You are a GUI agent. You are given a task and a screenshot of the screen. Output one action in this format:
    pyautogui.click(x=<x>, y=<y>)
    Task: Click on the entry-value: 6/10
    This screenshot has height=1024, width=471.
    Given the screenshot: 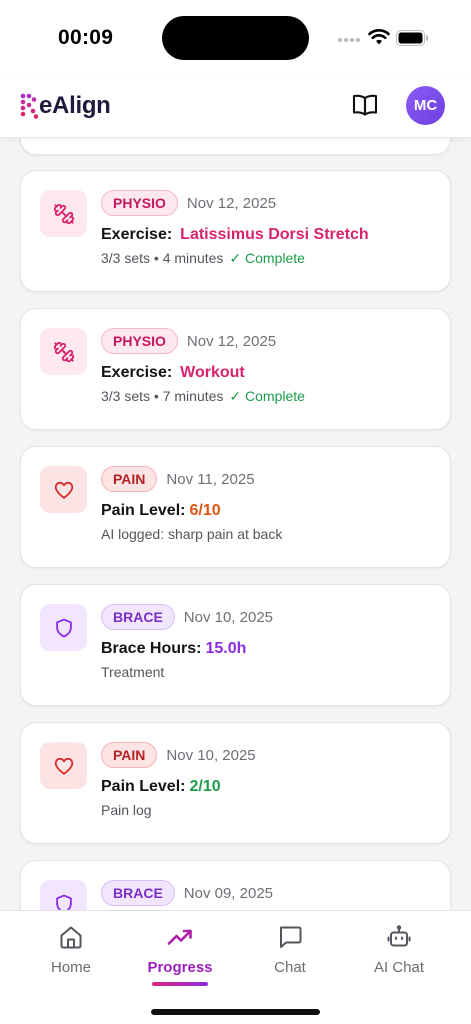 What is the action you would take?
    pyautogui.click(x=205, y=510)
    